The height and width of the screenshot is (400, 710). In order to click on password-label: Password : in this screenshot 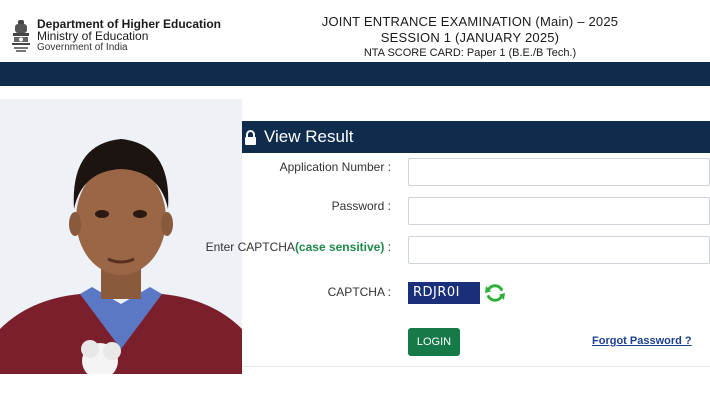, I will do `click(361, 206)`.